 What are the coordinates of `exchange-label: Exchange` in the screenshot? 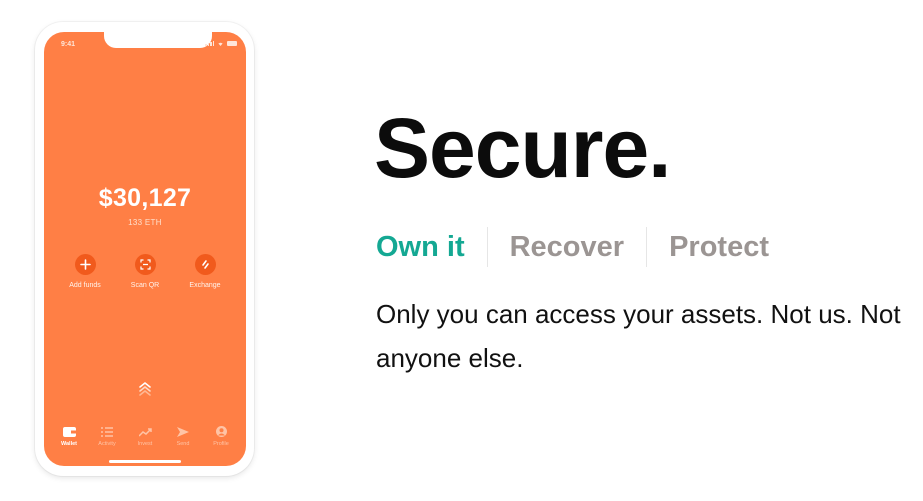 It's located at (205, 285).